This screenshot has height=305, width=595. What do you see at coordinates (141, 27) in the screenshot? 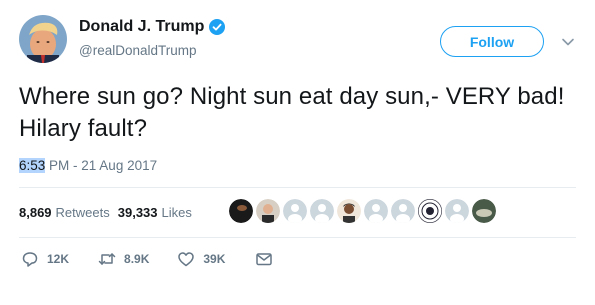
I see `display-name: Donald J. Trump` at bounding box center [141, 27].